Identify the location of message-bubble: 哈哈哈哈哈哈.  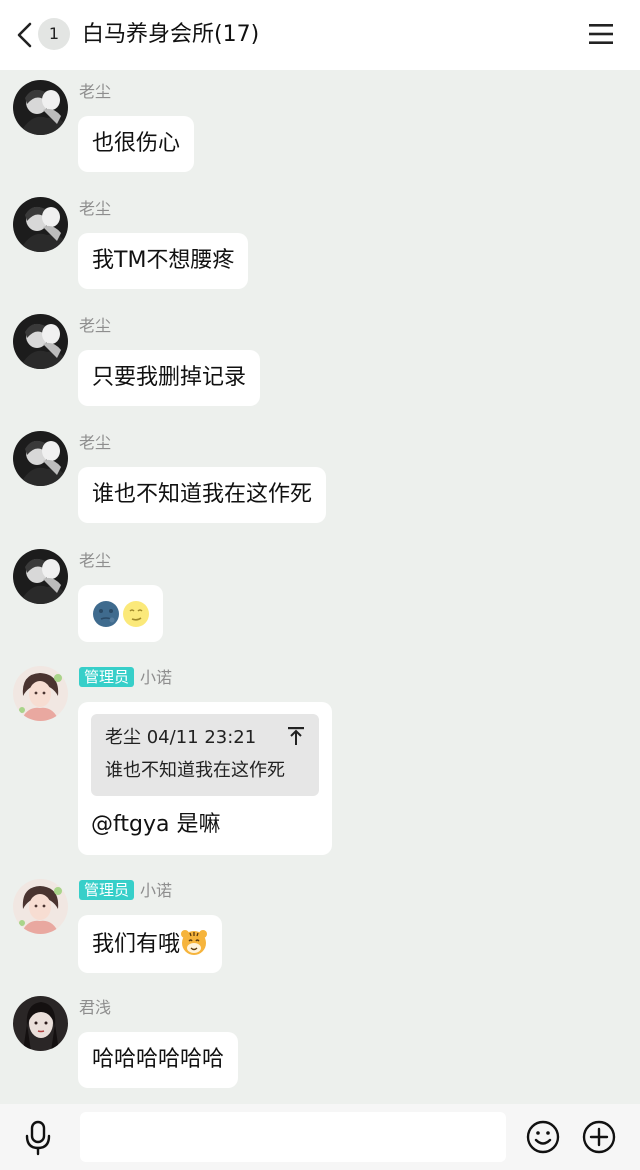
(158, 1060).